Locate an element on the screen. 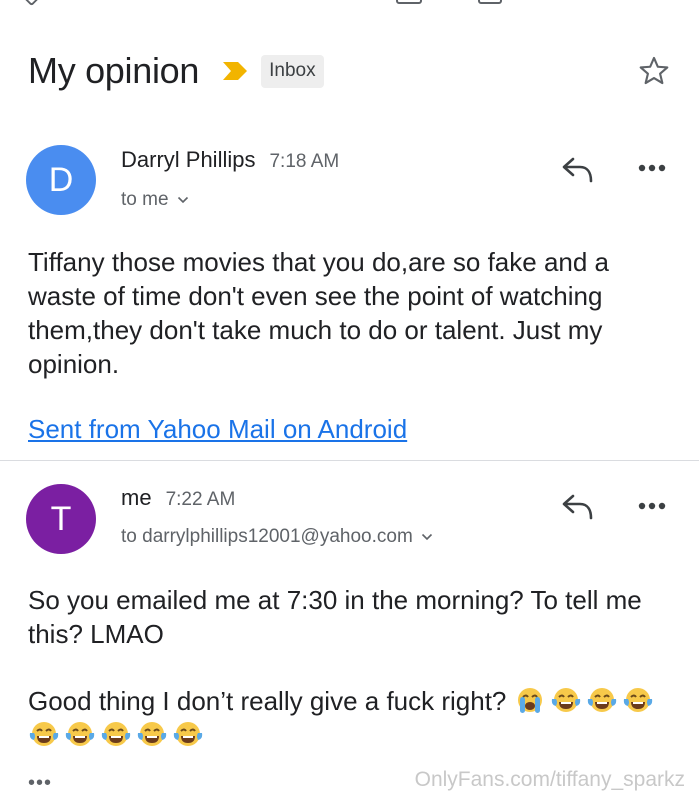 Image resolution: width=699 pixels, height=800 pixels. subject-row: My opinion Inbox is located at coordinates (349, 71).